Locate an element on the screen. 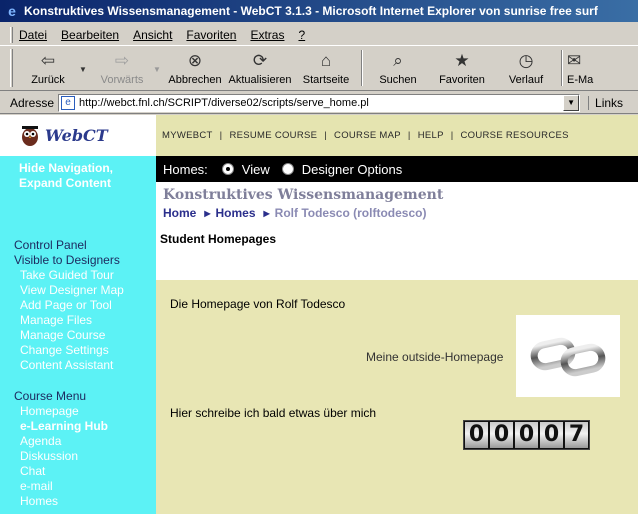 The height and width of the screenshot is (514, 638). search-button: ⌕ Suchen is located at coordinates (398, 68).